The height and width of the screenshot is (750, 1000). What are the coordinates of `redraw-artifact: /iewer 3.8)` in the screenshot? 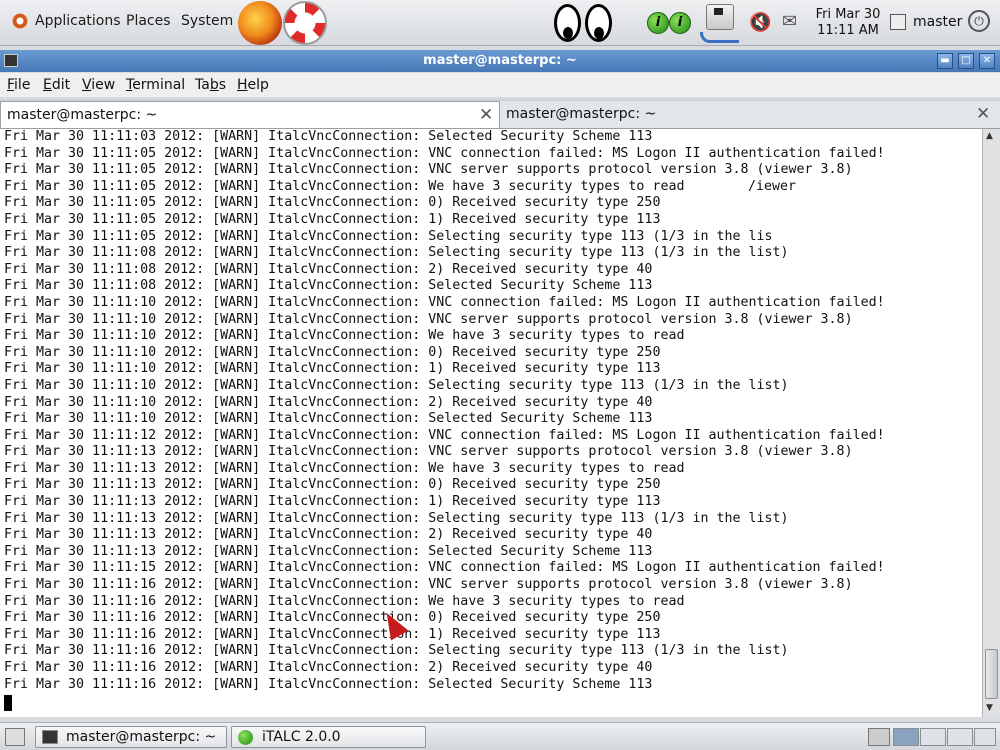 It's located at (791, 185).